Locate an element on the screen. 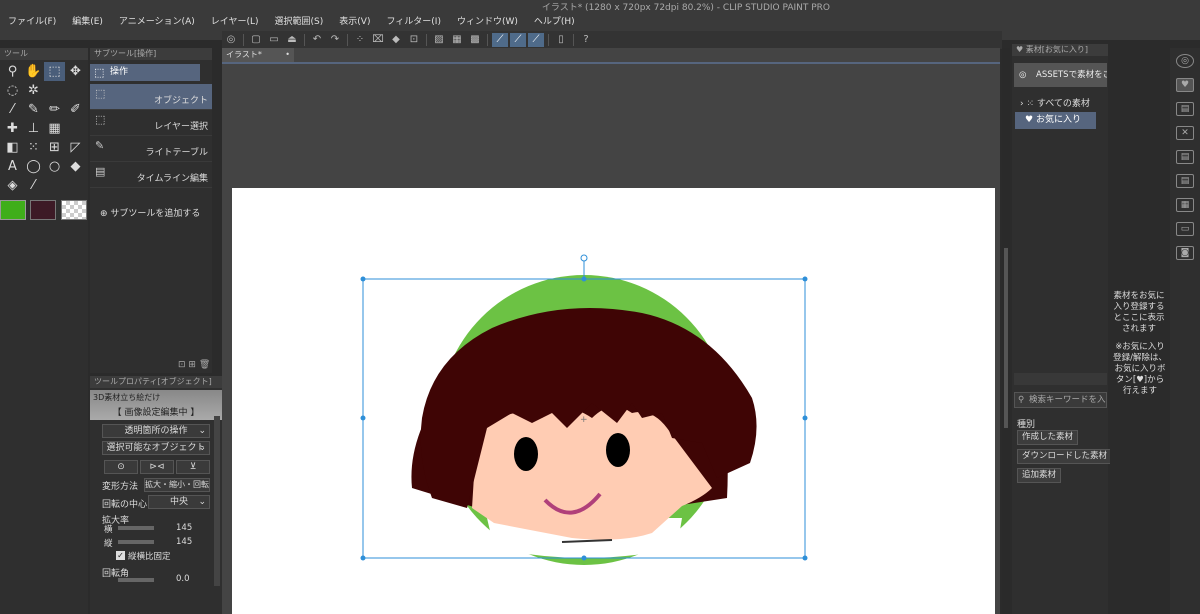 The width and height of the screenshot is (1200, 614). zoom-icon: ⚲ is located at coordinates (12, 71).